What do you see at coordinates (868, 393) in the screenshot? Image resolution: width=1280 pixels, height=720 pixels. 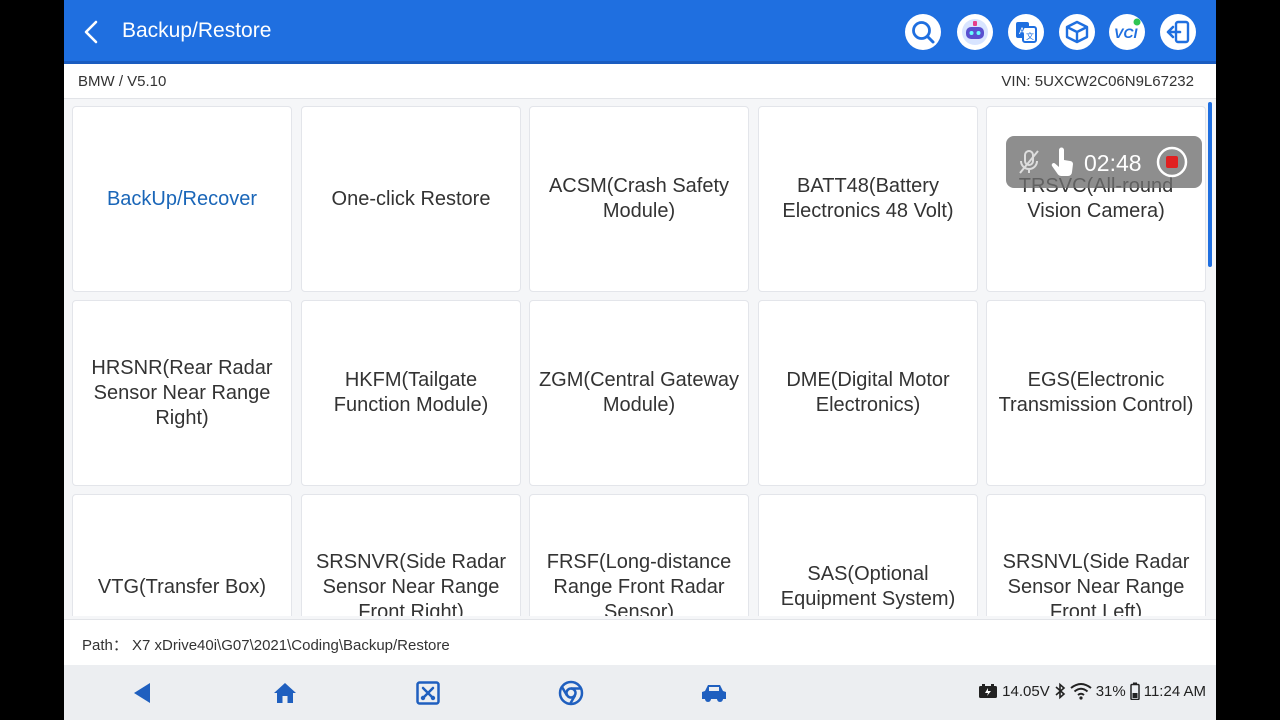 I see `tile-dme: DME(Digital Motor Electronics)` at bounding box center [868, 393].